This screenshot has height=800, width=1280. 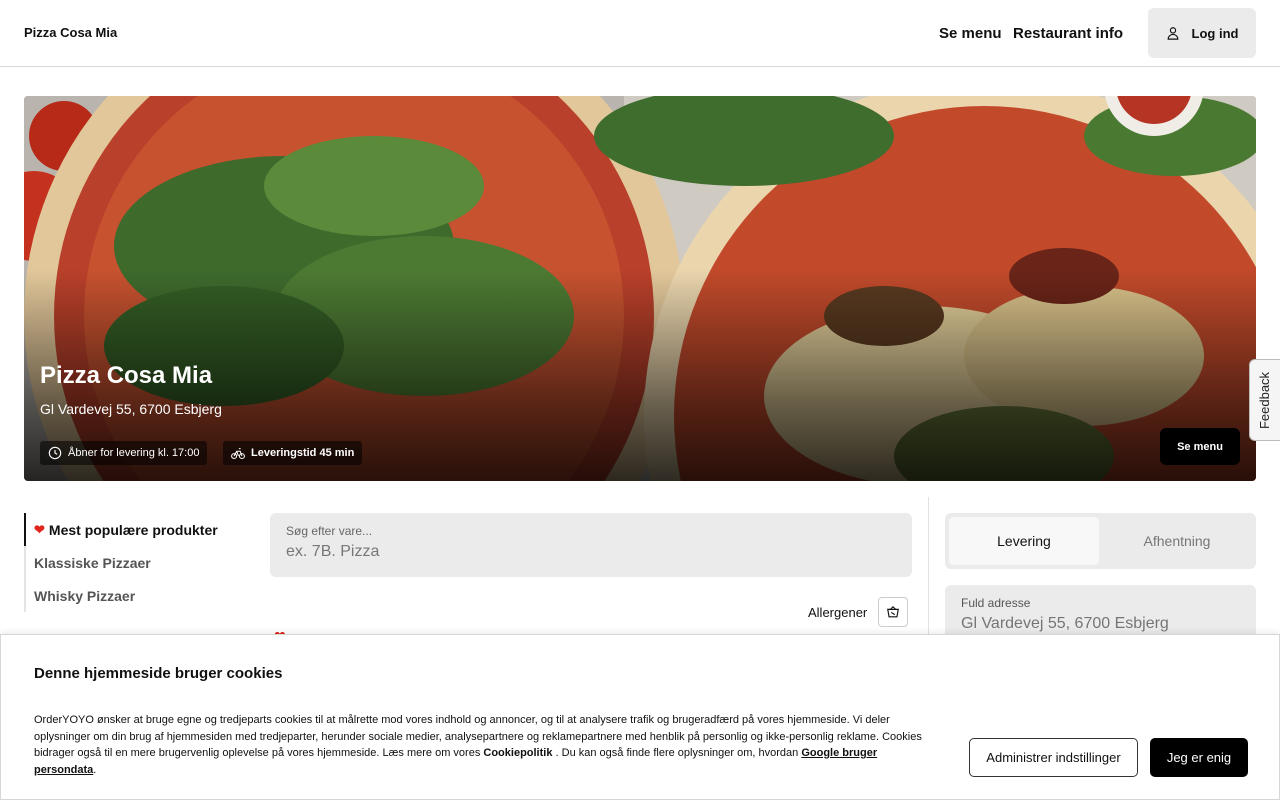 I want to click on category-item-whisky: Whisky Pizzaer, so click(x=134, y=595).